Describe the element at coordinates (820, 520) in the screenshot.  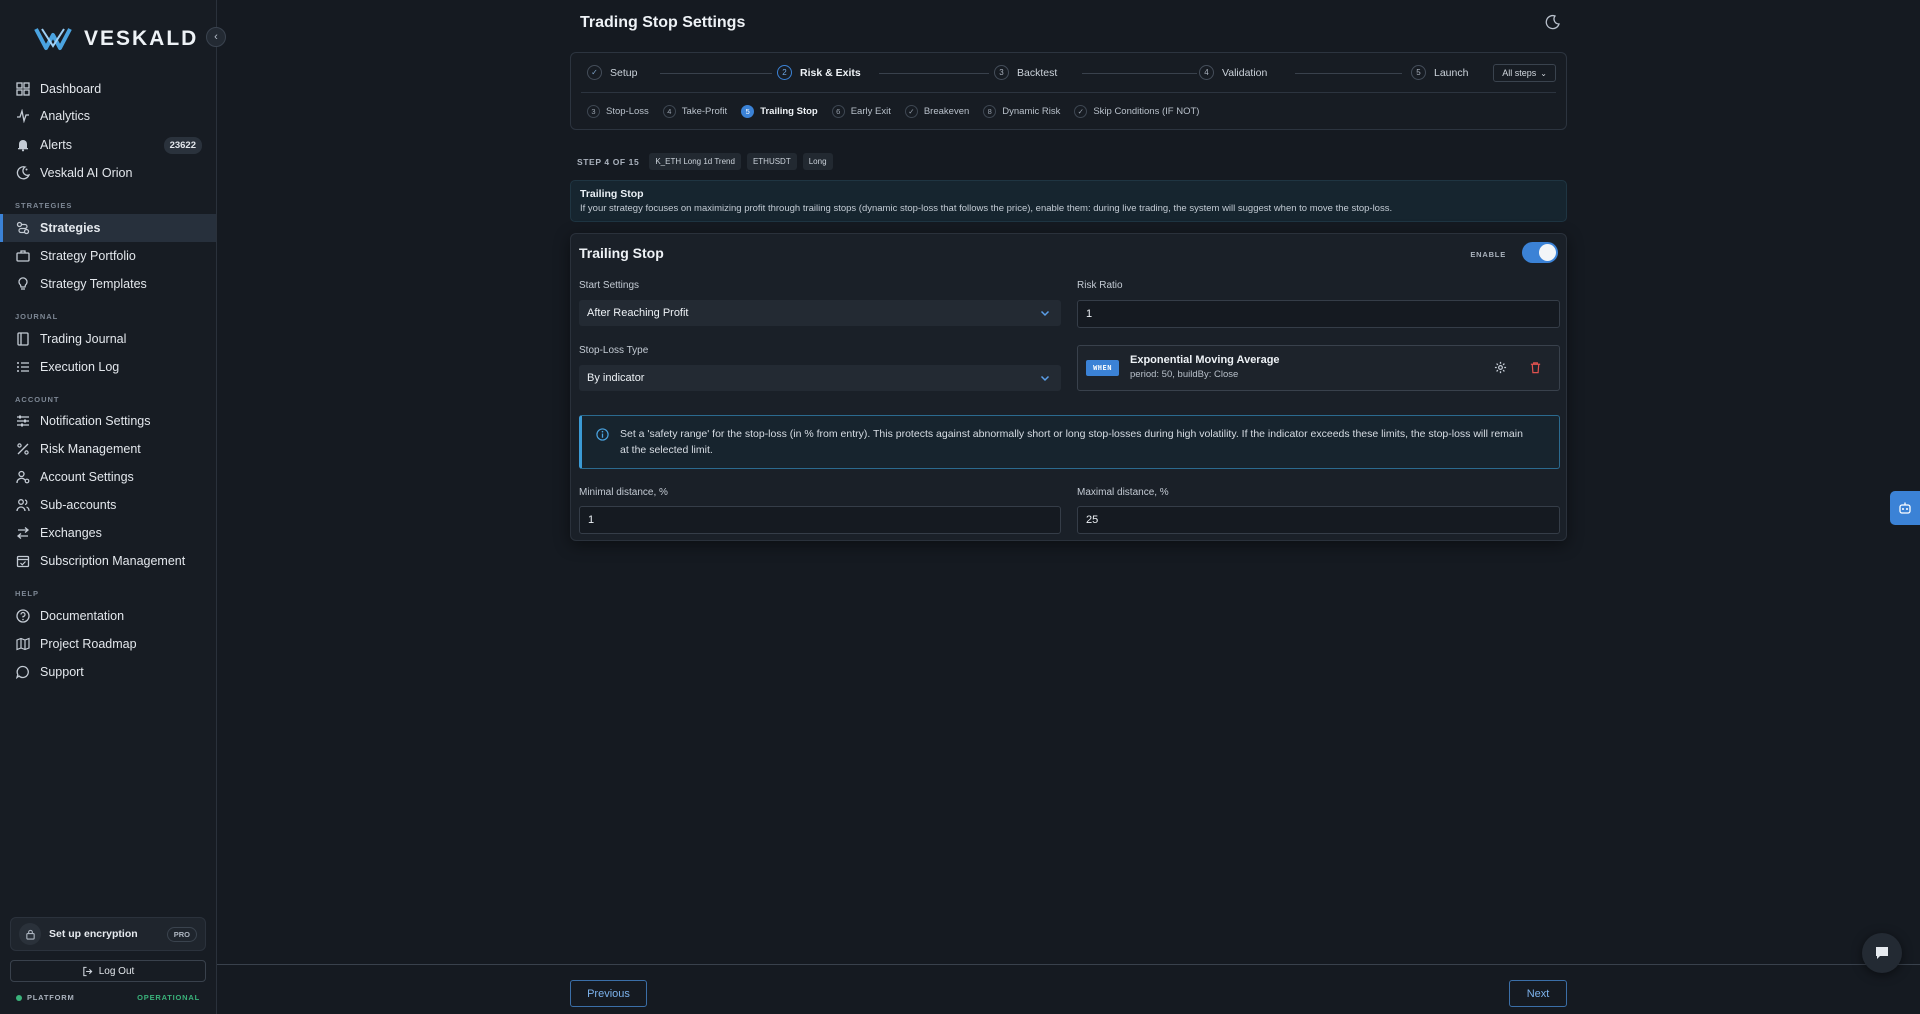
I see `min-distance-input: 1` at that location.